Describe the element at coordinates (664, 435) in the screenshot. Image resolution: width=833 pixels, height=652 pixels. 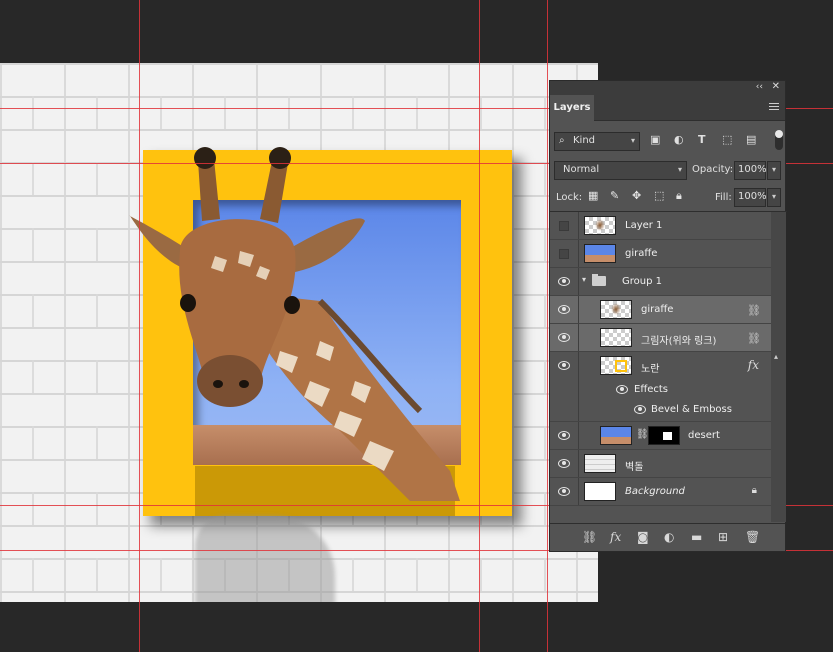
I see `layer-mask-thumbnail` at that location.